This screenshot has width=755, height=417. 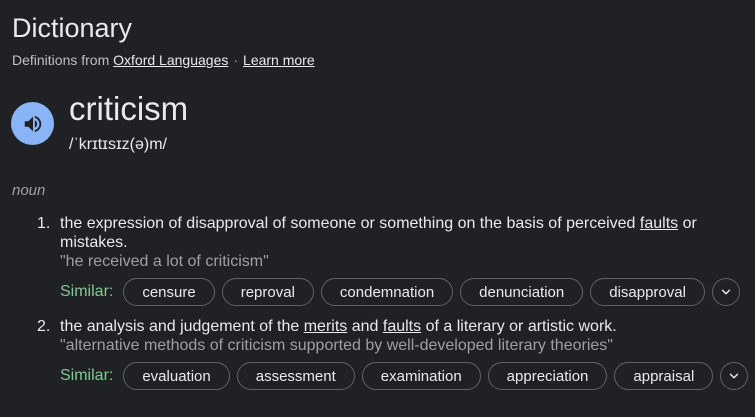 What do you see at coordinates (279, 60) in the screenshot?
I see `learn-more-link: Learn more` at bounding box center [279, 60].